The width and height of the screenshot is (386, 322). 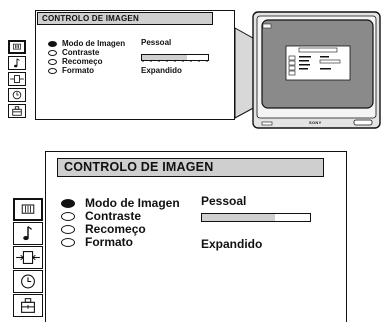 What do you see at coordinates (68, 203) in the screenshot?
I see `selected-radio-icon` at bounding box center [68, 203].